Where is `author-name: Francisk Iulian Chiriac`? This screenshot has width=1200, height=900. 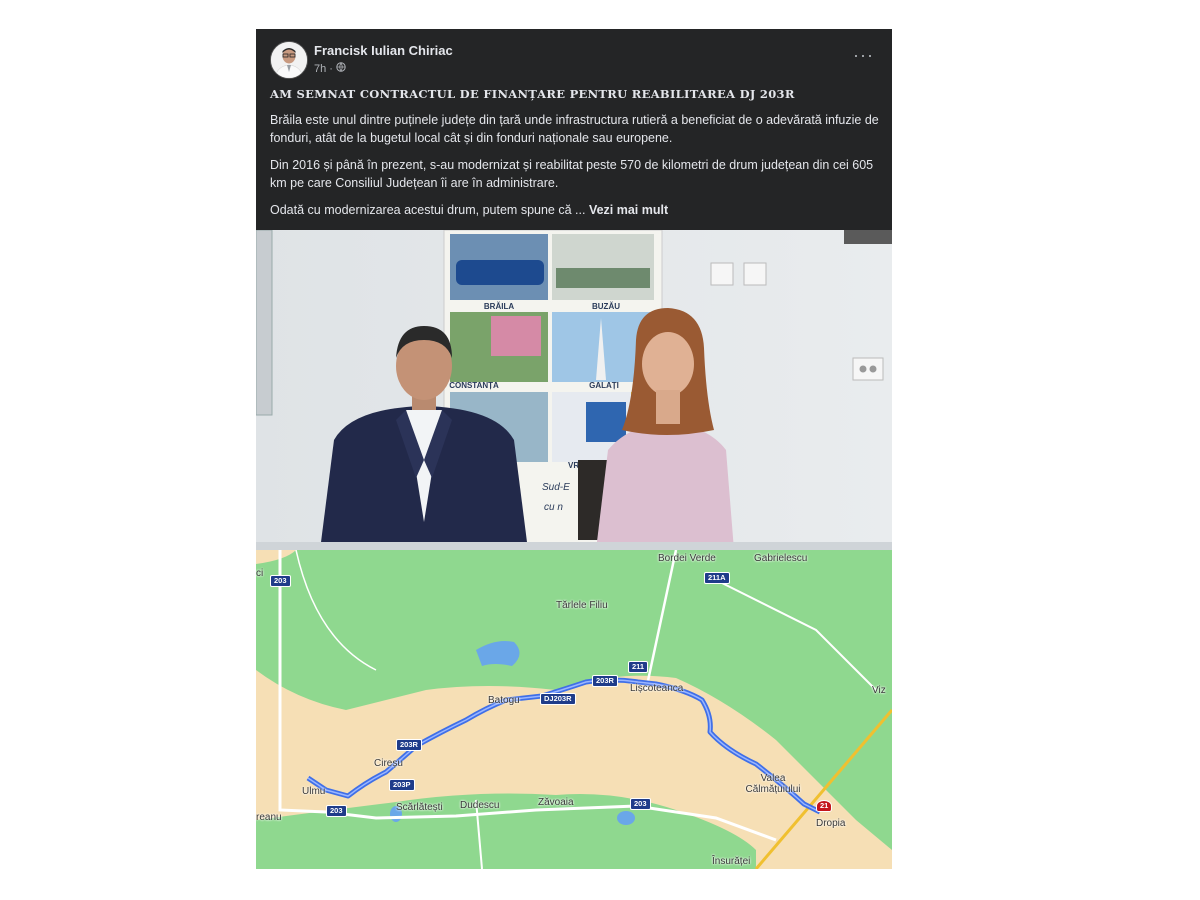
author-name: Francisk Iulian Chiriac is located at coordinates (383, 50).